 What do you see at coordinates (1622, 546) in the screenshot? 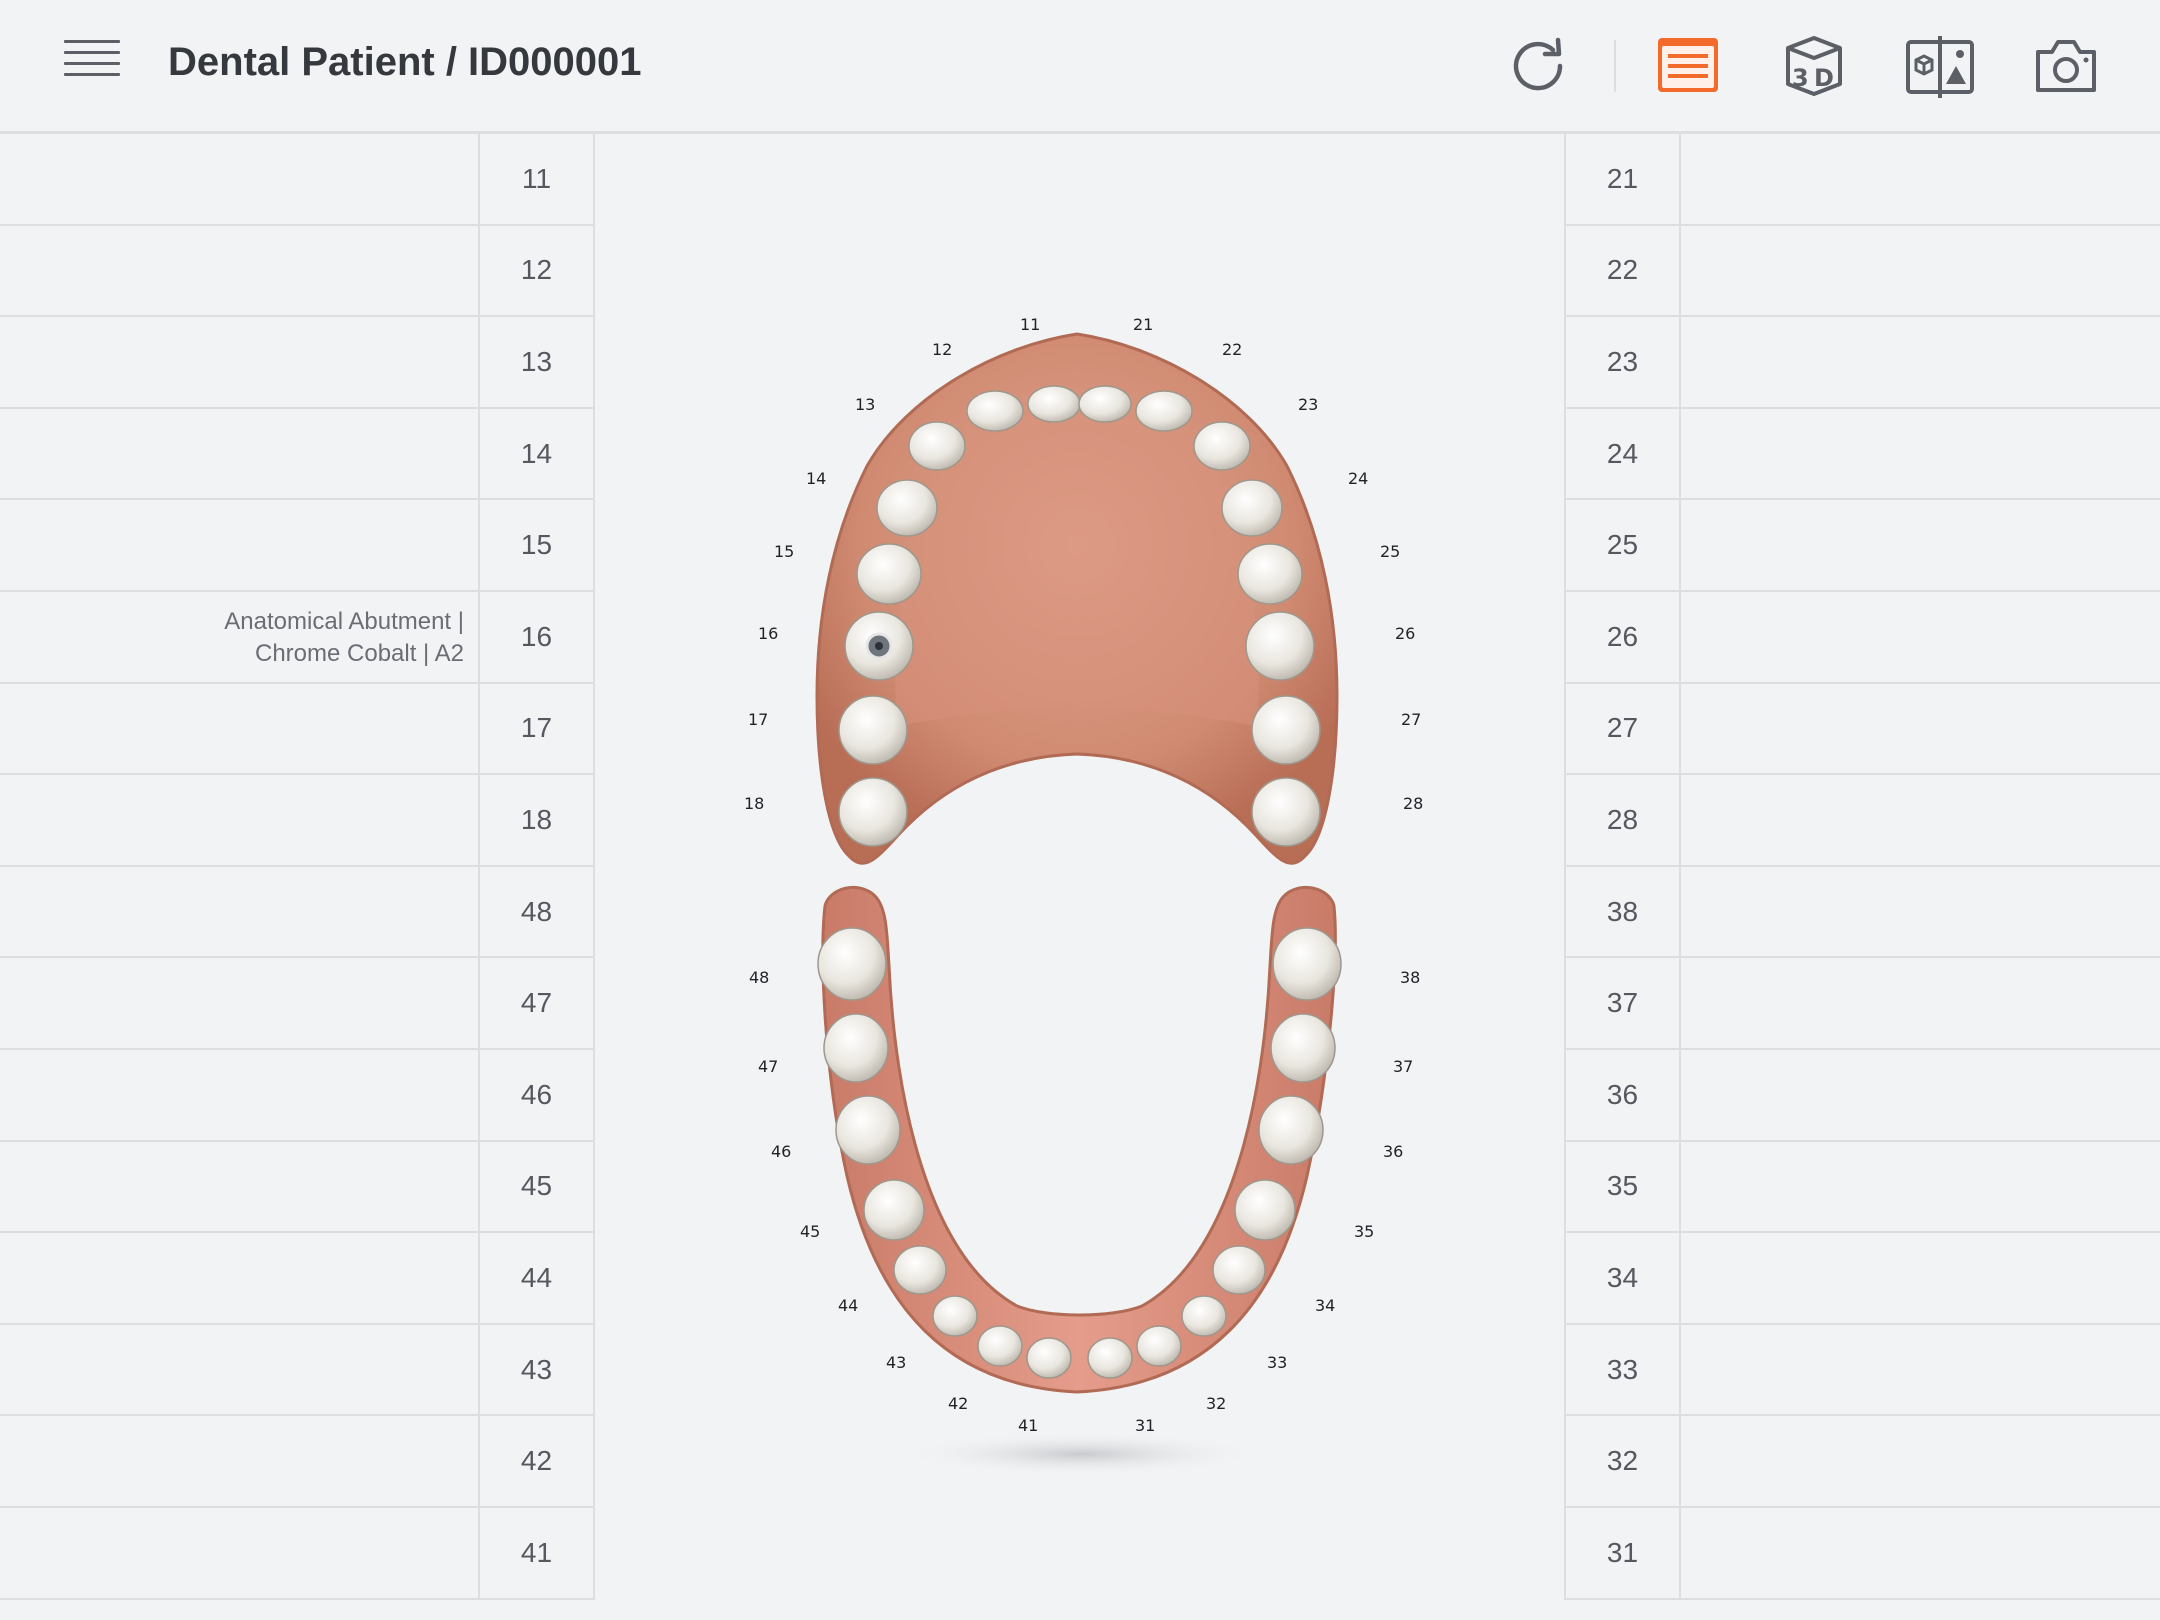
I see `tooth-number-cell: 25` at bounding box center [1622, 546].